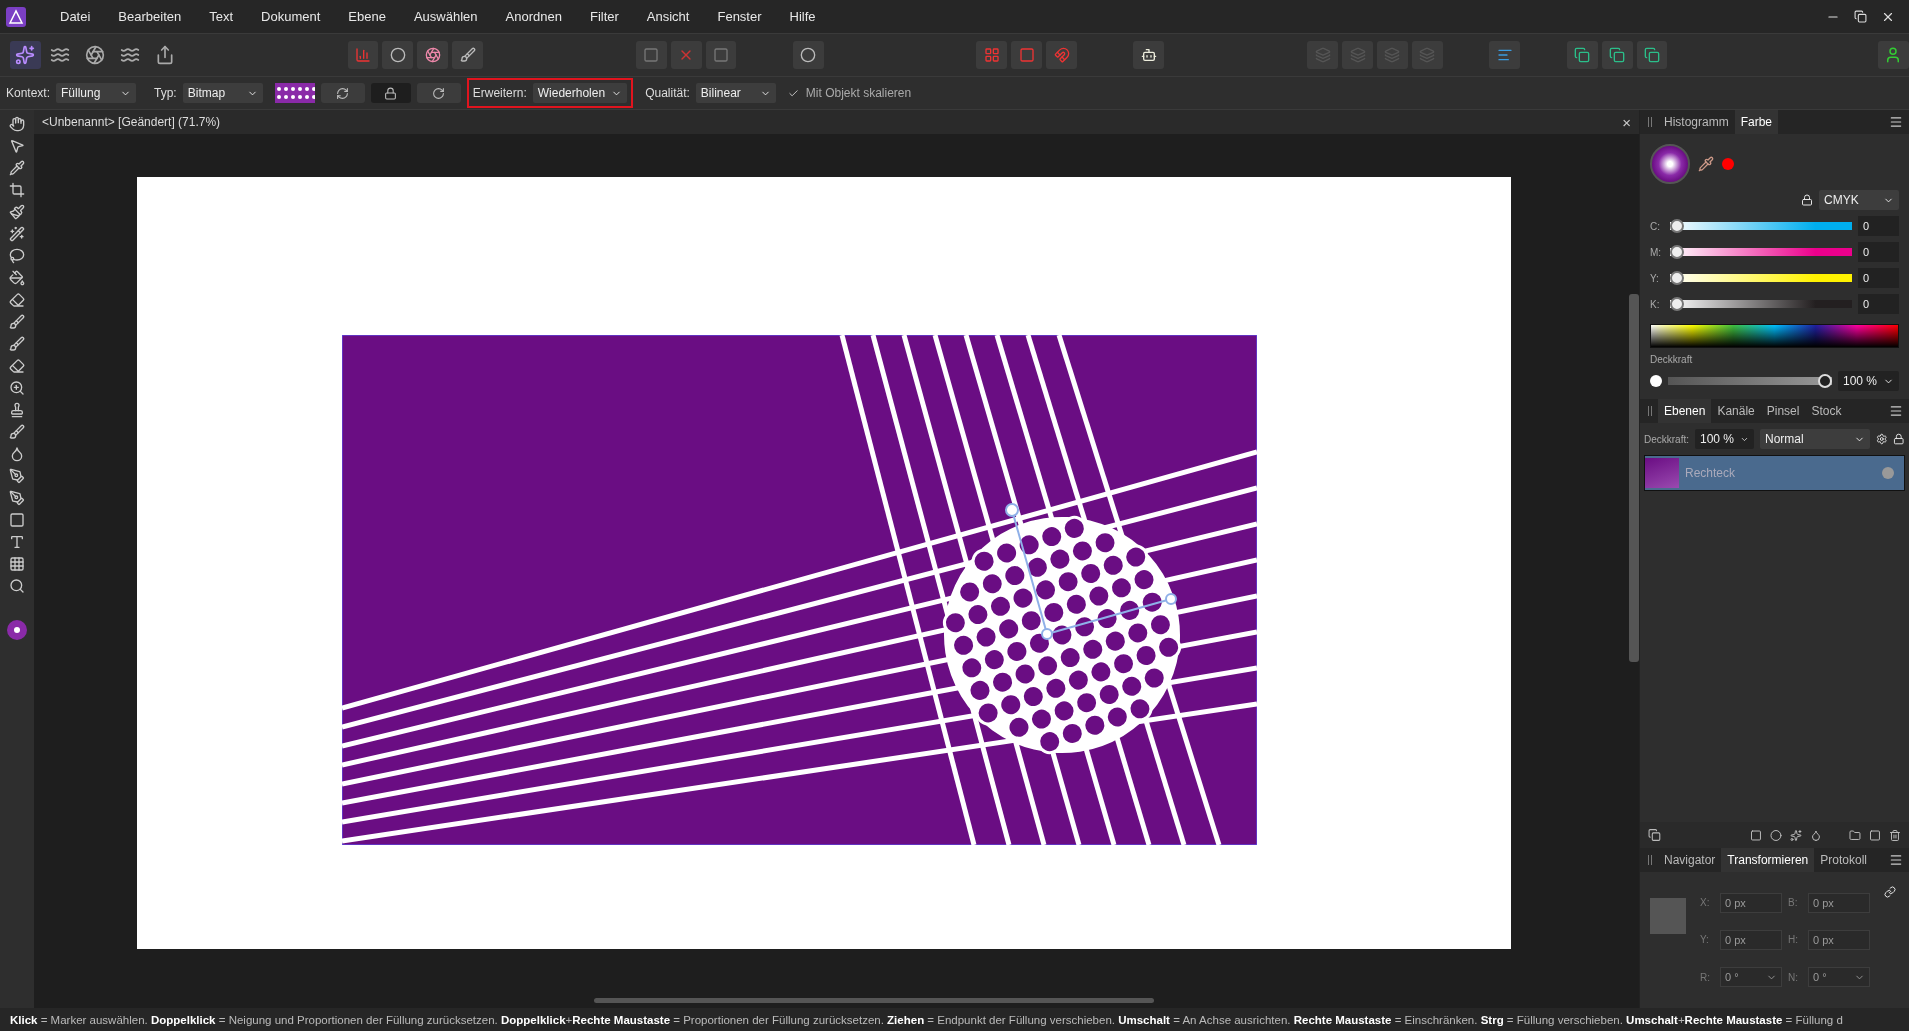 This screenshot has height=1031, width=1909. I want to click on magnet-button, so click(1061, 55).